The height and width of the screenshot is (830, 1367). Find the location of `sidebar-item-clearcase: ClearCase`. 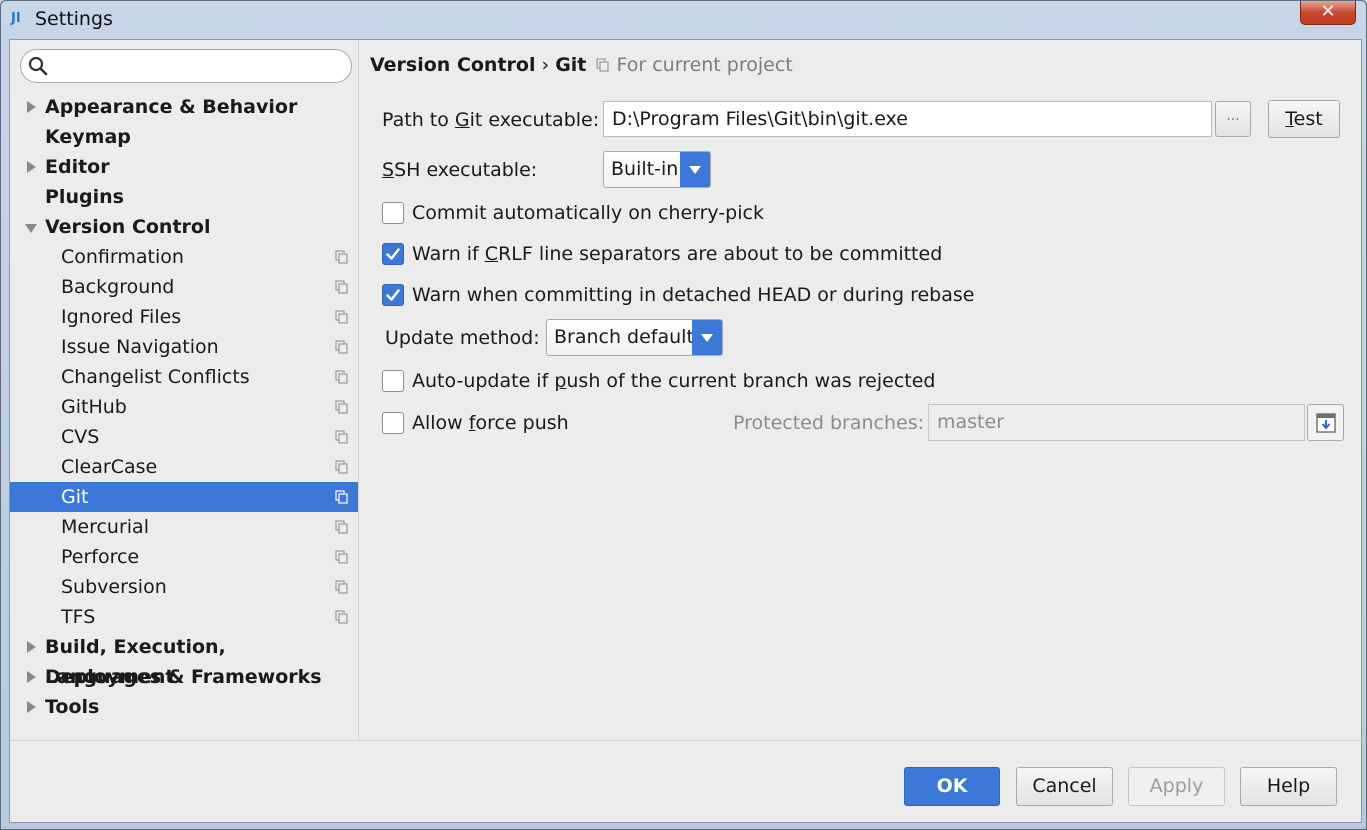

sidebar-item-clearcase: ClearCase is located at coordinates (184, 467).